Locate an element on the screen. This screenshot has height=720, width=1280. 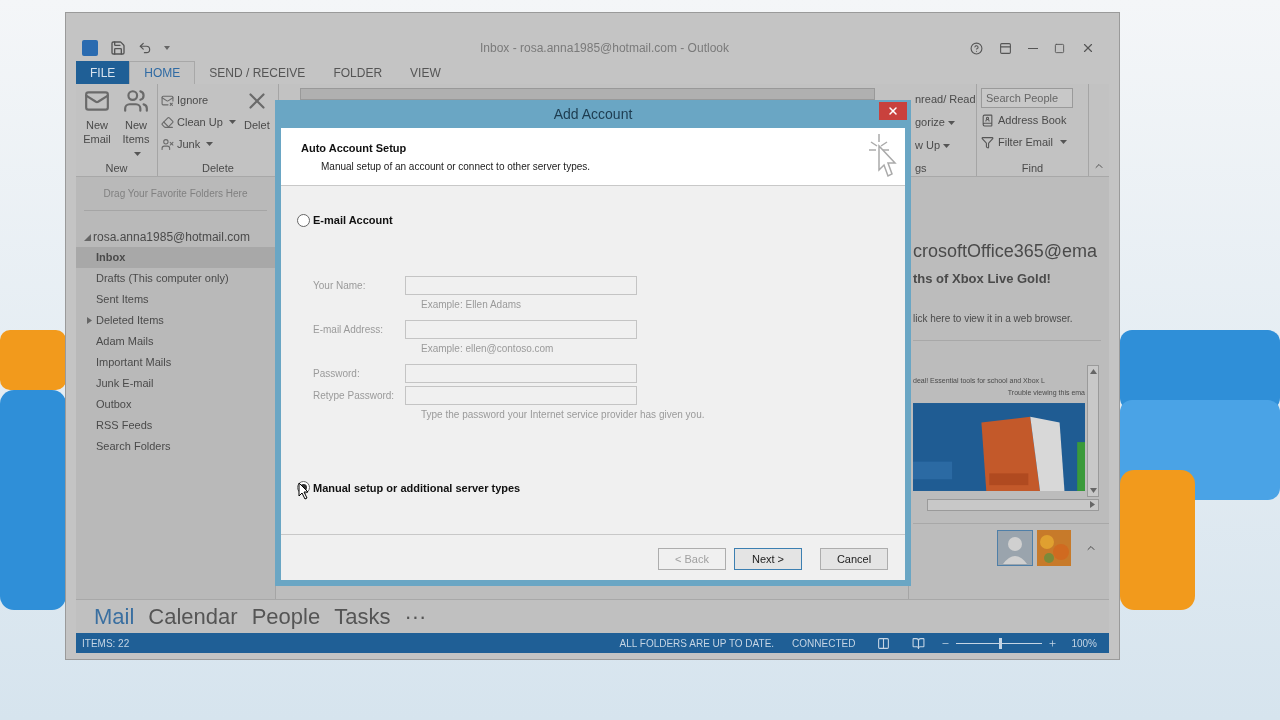
dialog-heading: Auto Account Setup is located at coordinates (354, 148).